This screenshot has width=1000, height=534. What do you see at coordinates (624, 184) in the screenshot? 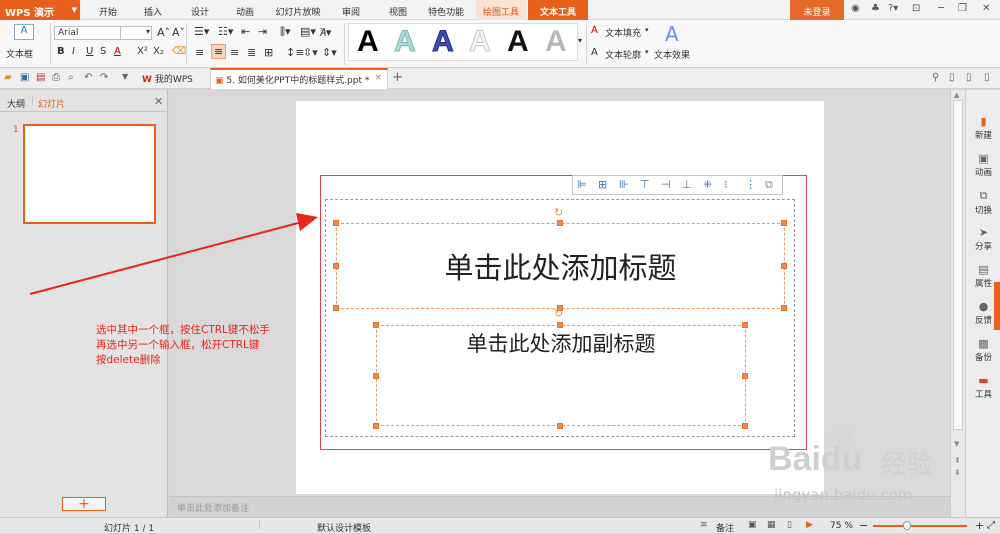
I see `align-right-icon: ⊪` at bounding box center [624, 184].